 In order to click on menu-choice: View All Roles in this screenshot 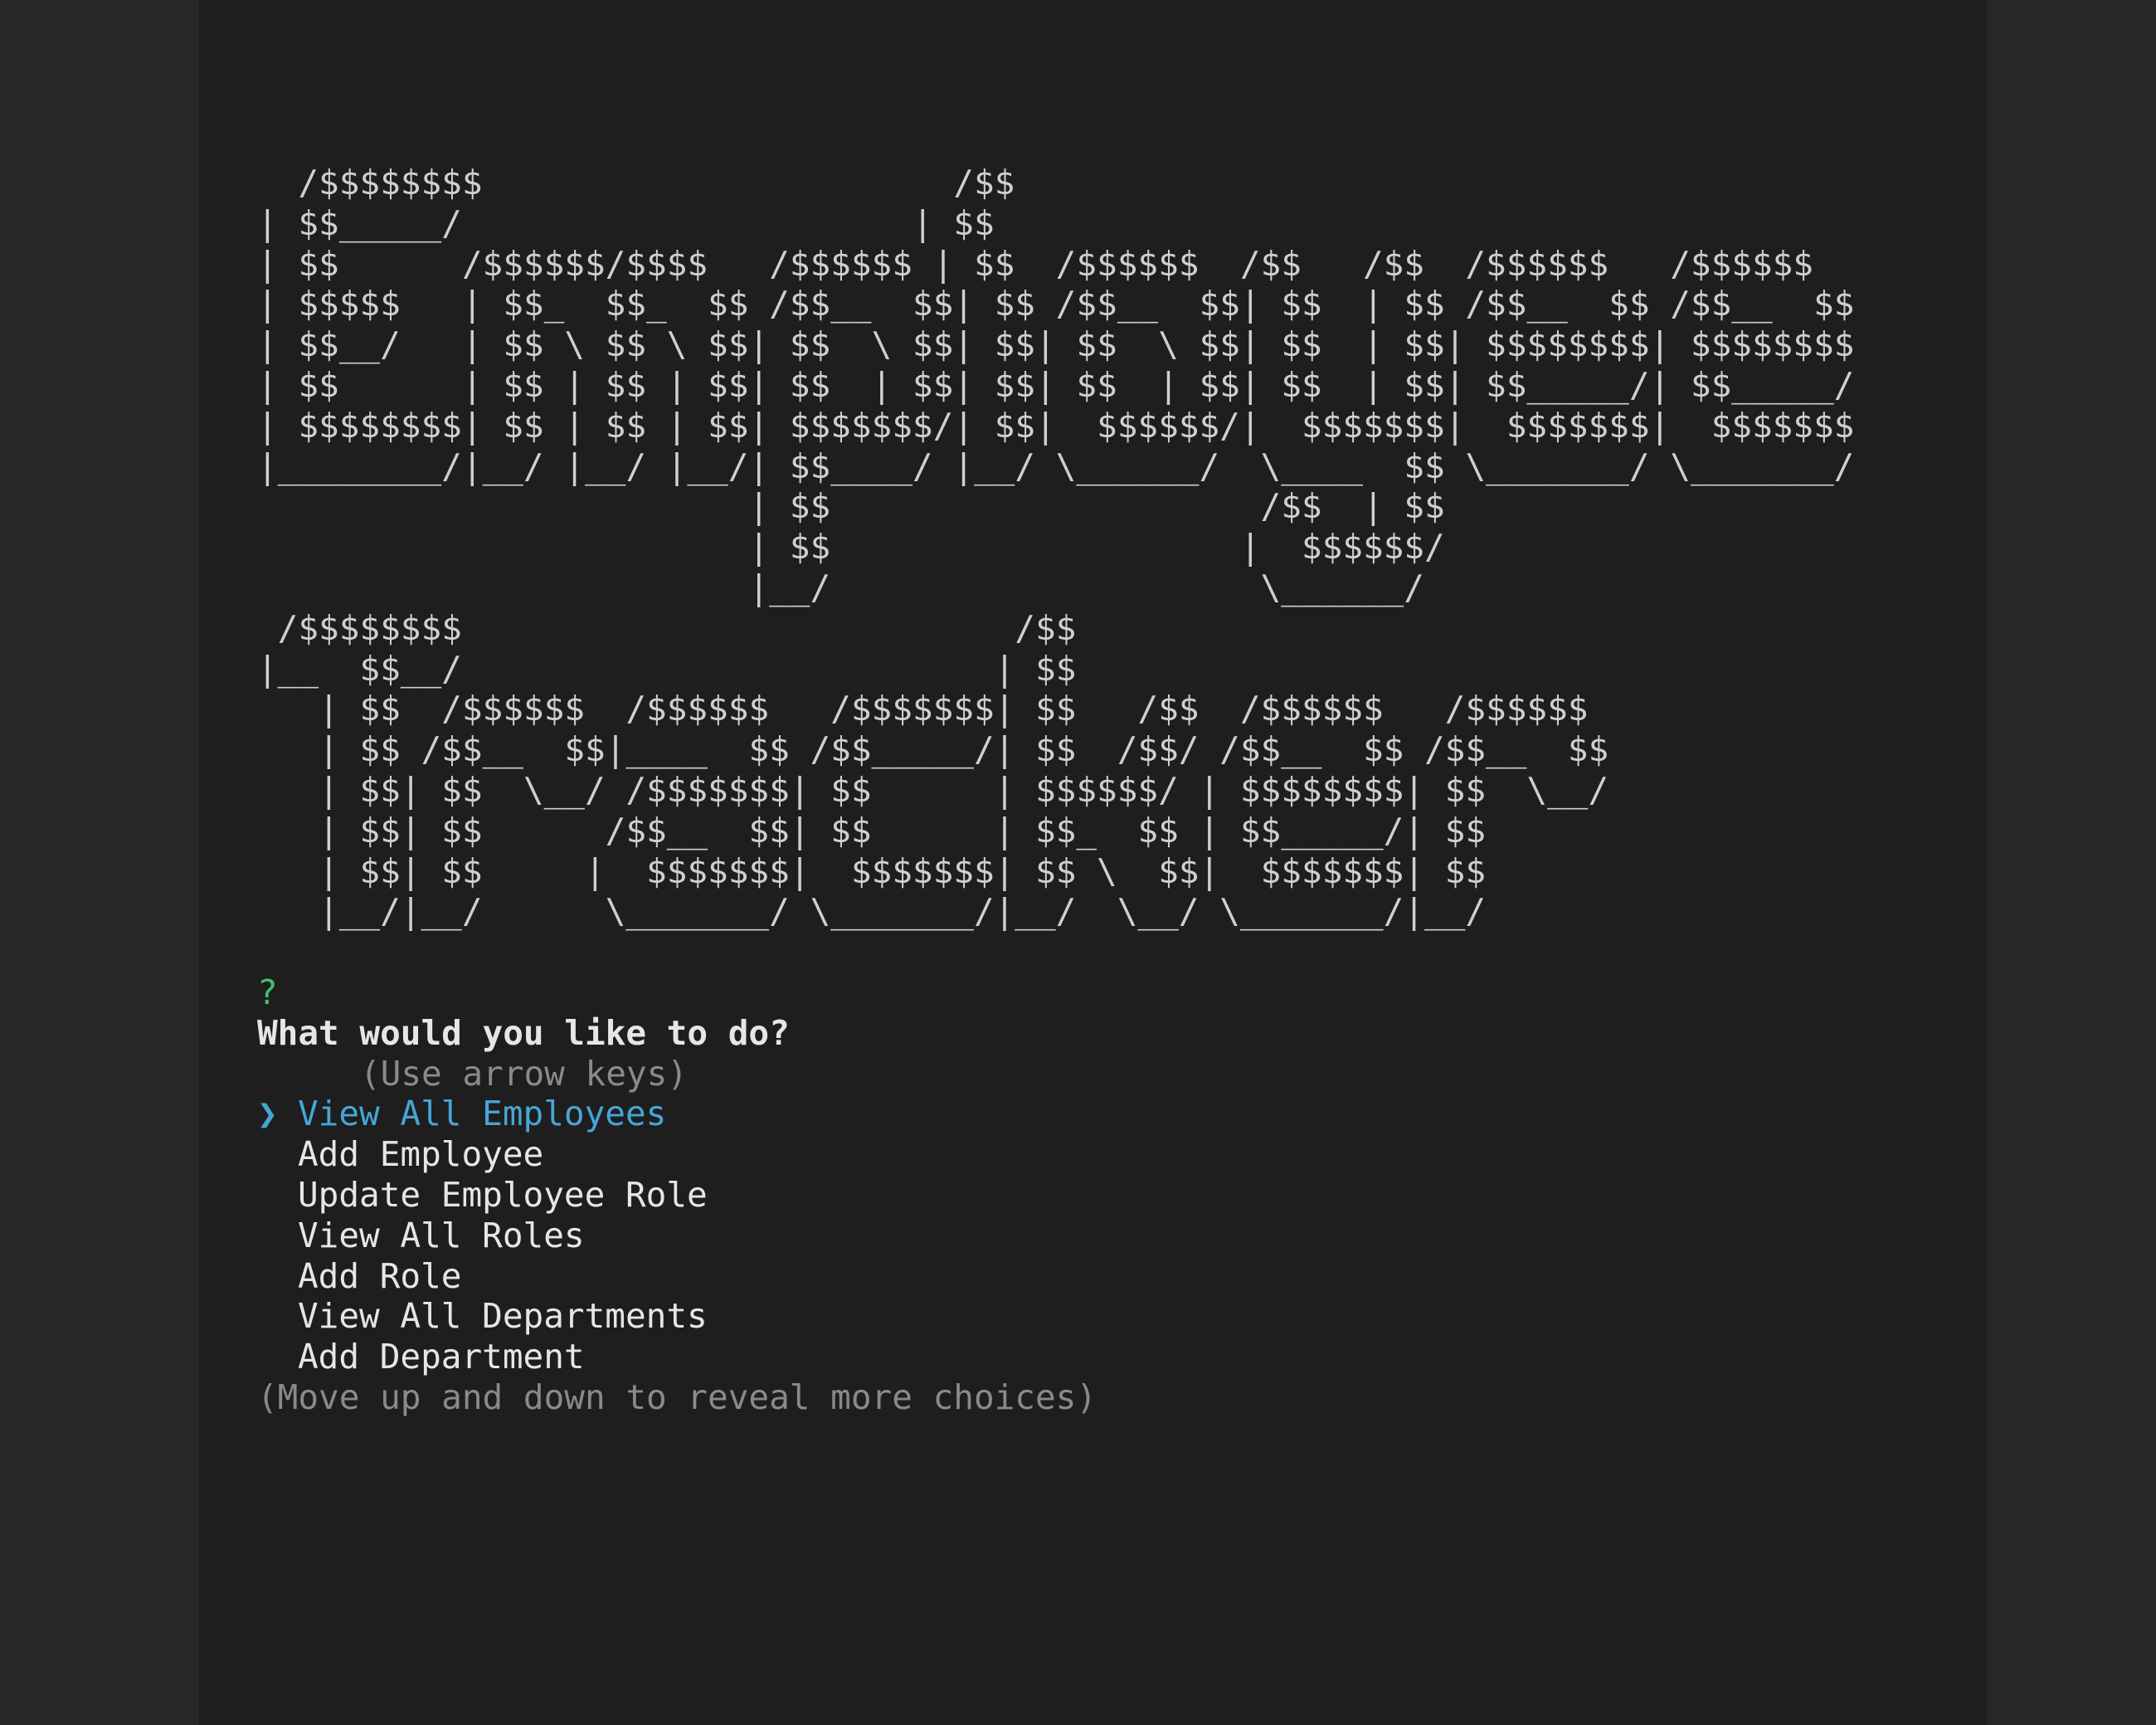, I will do `click(1111, 1236)`.